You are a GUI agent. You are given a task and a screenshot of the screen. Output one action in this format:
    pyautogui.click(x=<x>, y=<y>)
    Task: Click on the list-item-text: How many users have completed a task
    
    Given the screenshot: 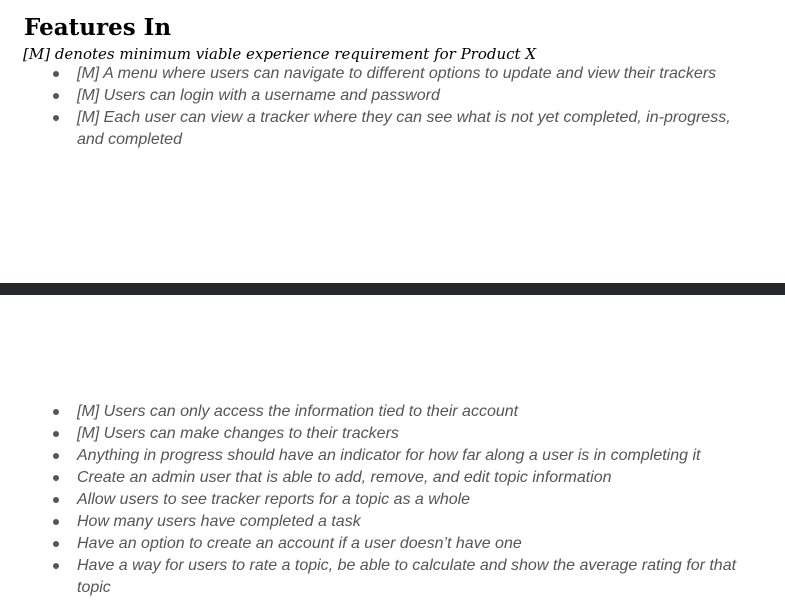 What is the action you would take?
    pyautogui.click(x=219, y=521)
    